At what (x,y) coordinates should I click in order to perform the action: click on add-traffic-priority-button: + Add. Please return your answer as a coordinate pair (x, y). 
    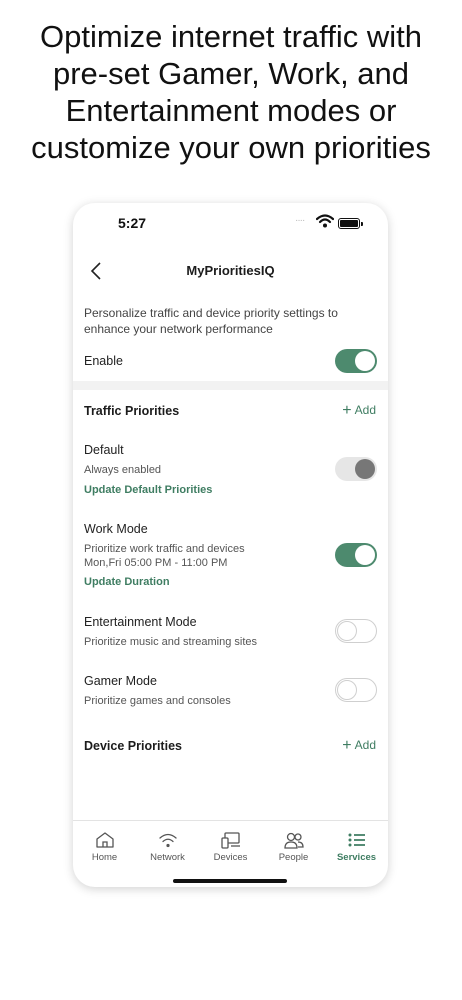
    Looking at the image, I should click on (359, 410).